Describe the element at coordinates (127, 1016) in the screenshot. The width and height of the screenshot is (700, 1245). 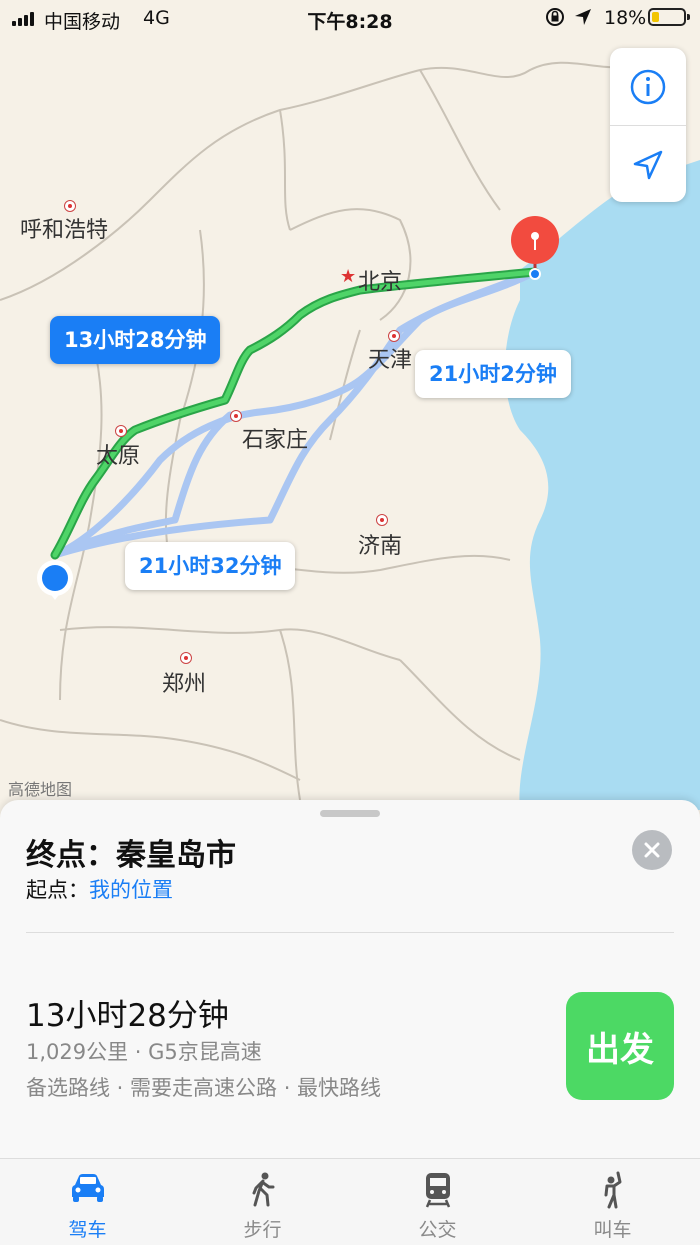
I see `route-duration: 13小时28分钟` at that location.